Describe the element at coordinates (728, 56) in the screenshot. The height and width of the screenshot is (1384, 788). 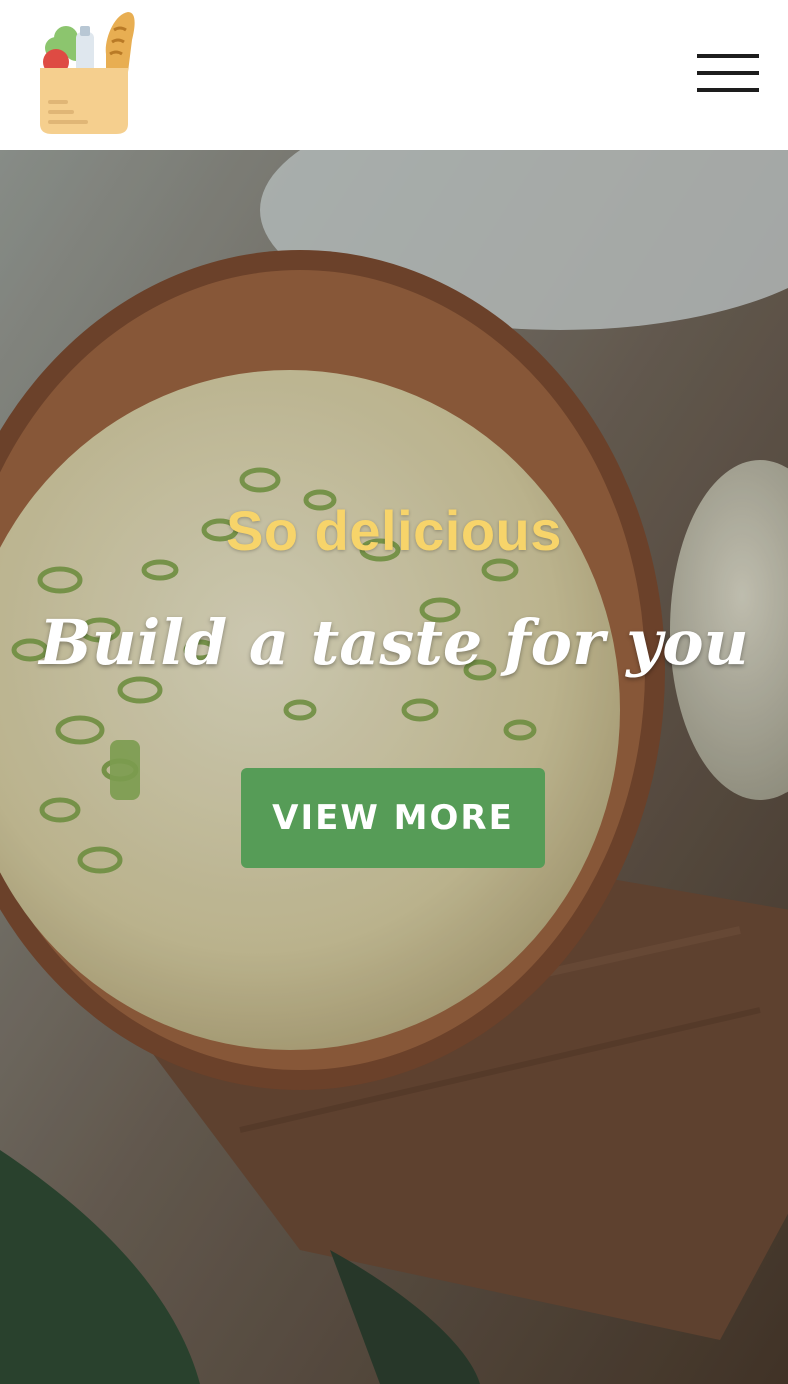
I see `menu-bar-top` at that location.